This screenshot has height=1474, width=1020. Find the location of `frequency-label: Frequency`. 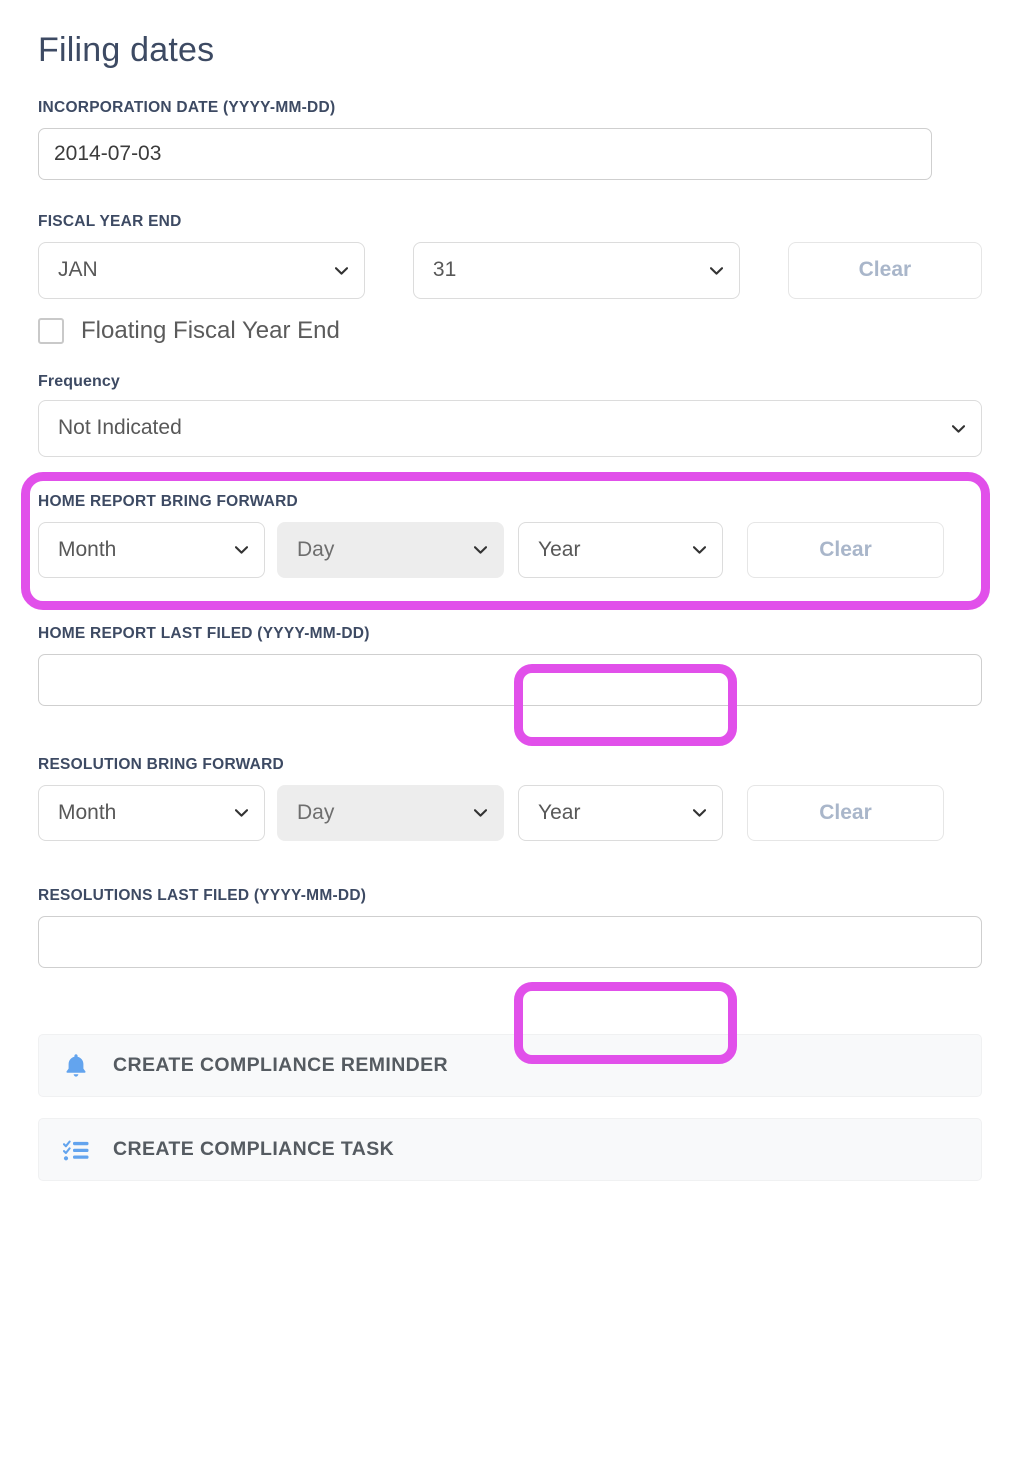

frequency-label: Frequency is located at coordinates (79, 381).